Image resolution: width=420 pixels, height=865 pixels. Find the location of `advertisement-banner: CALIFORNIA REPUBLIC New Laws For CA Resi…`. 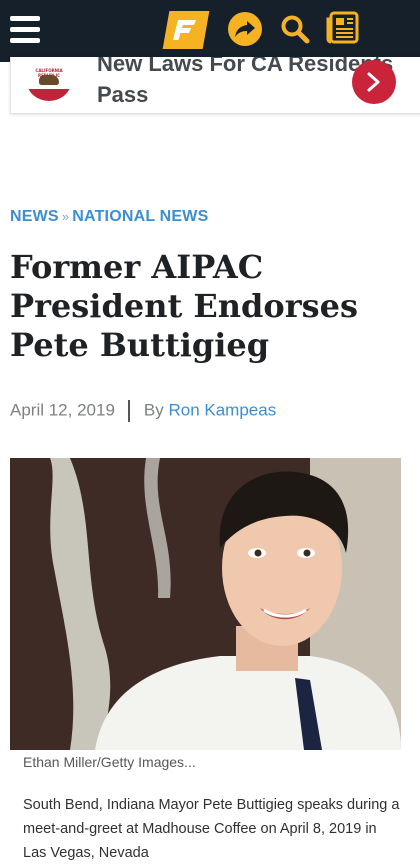

advertisement-banner: CALIFORNIA REPUBLIC New Laws For CA Resi… is located at coordinates (215, 85).